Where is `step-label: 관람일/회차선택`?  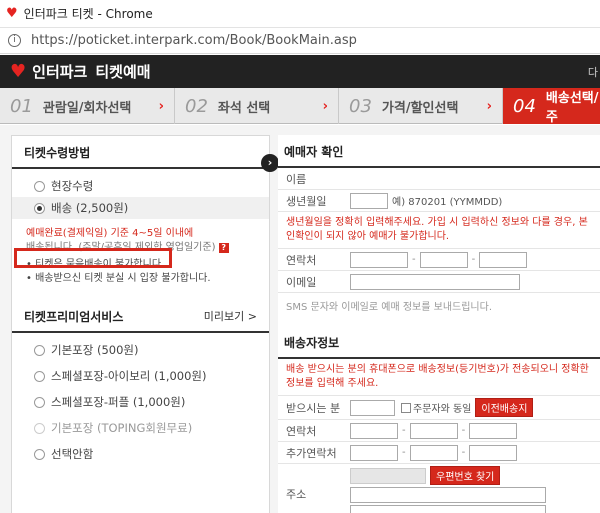 step-label: 관람일/회차선택 is located at coordinates (87, 108).